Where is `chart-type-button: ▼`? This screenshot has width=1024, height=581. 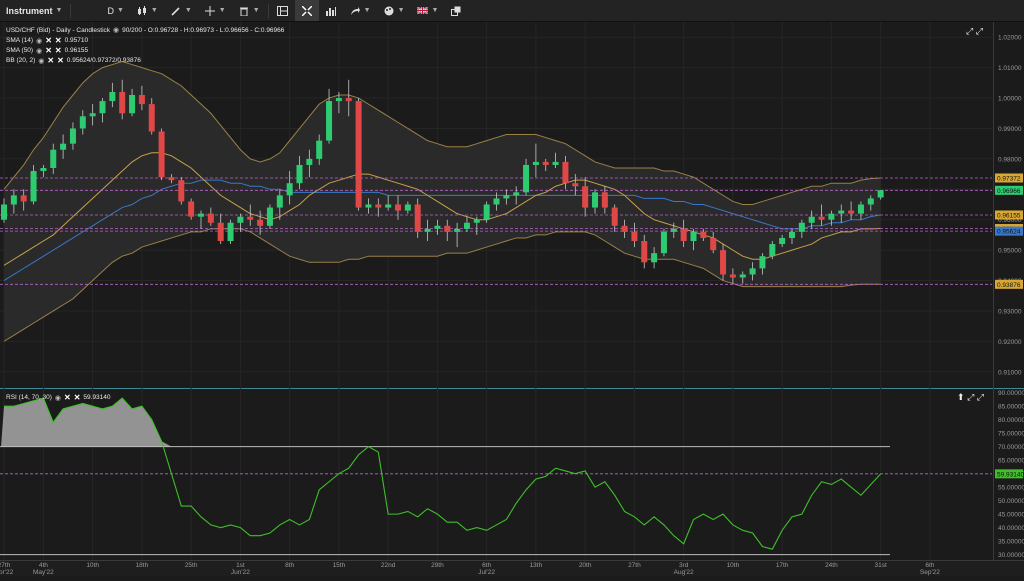 chart-type-button: ▼ is located at coordinates (147, 10).